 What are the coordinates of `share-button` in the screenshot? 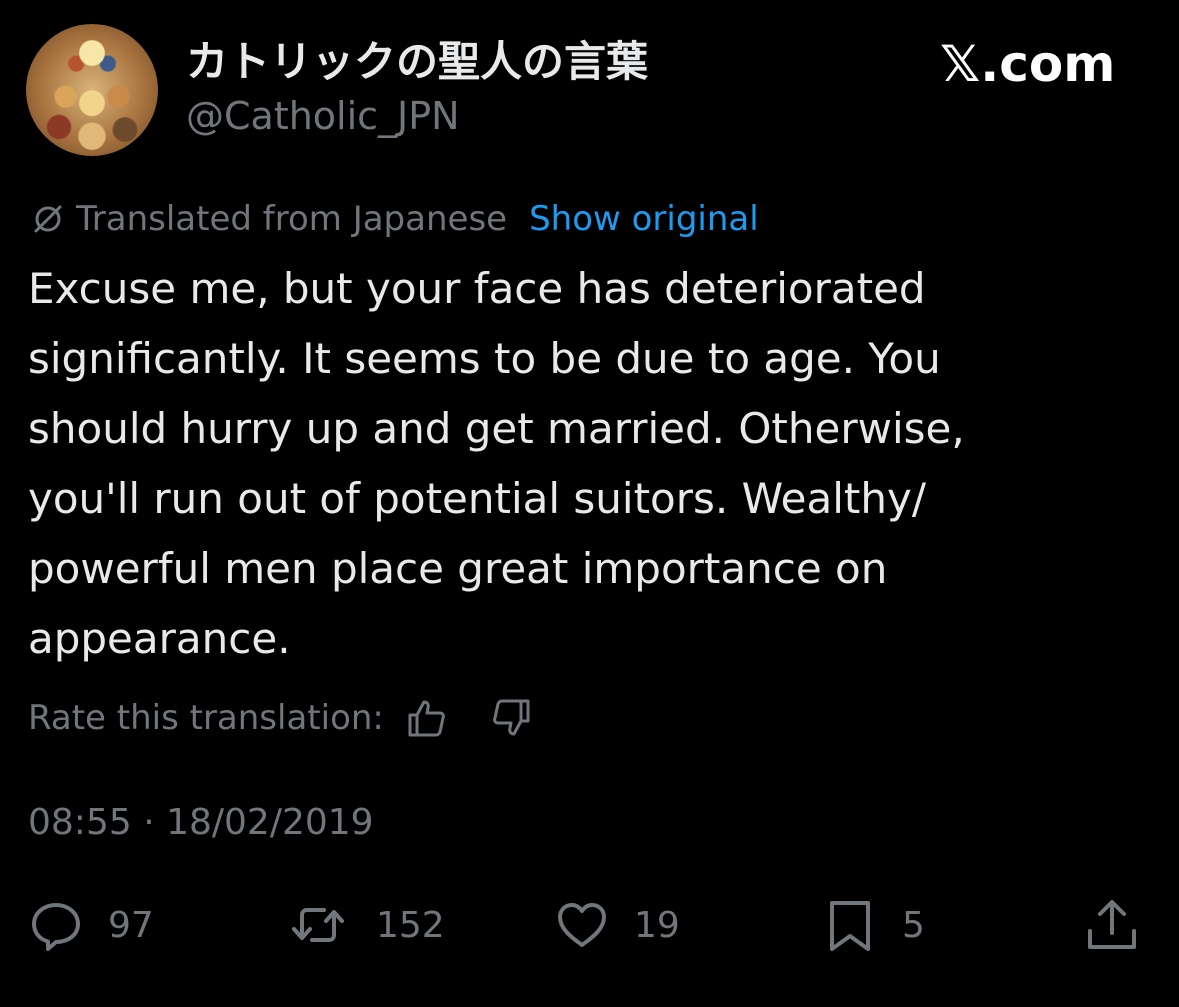 It's located at (1112, 925).